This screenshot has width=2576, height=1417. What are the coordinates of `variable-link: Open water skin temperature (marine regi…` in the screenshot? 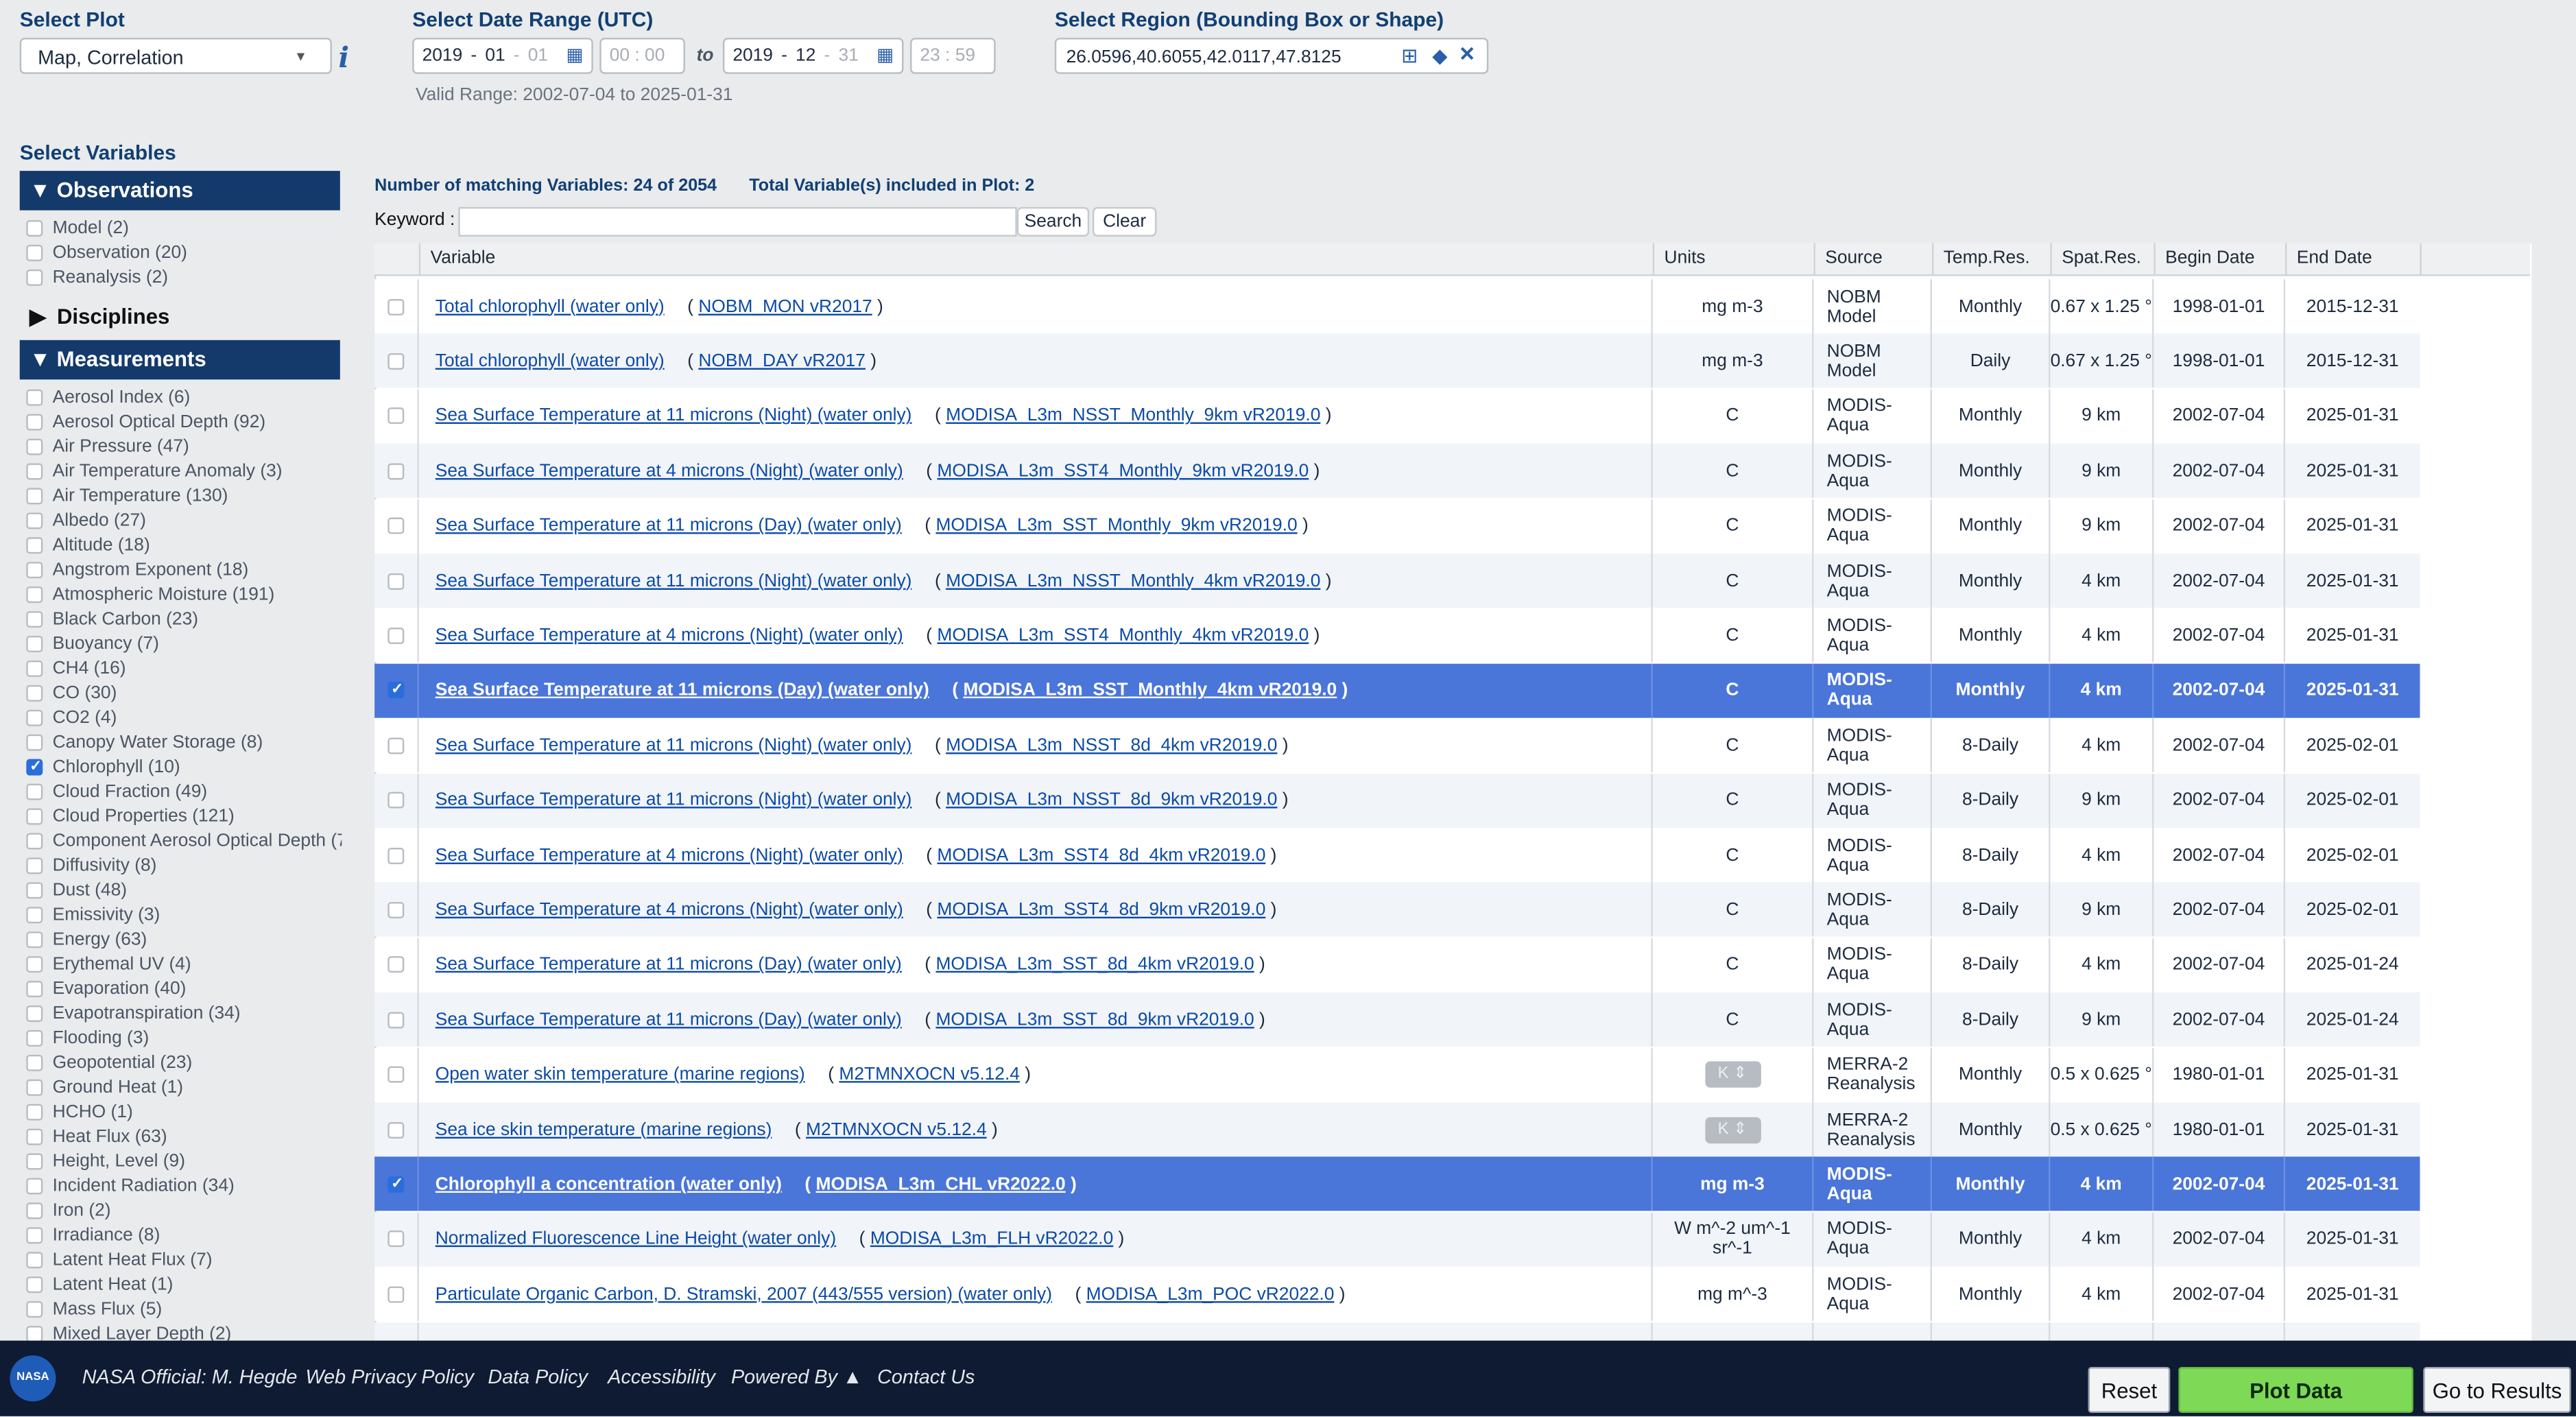 It's located at (620, 1074).